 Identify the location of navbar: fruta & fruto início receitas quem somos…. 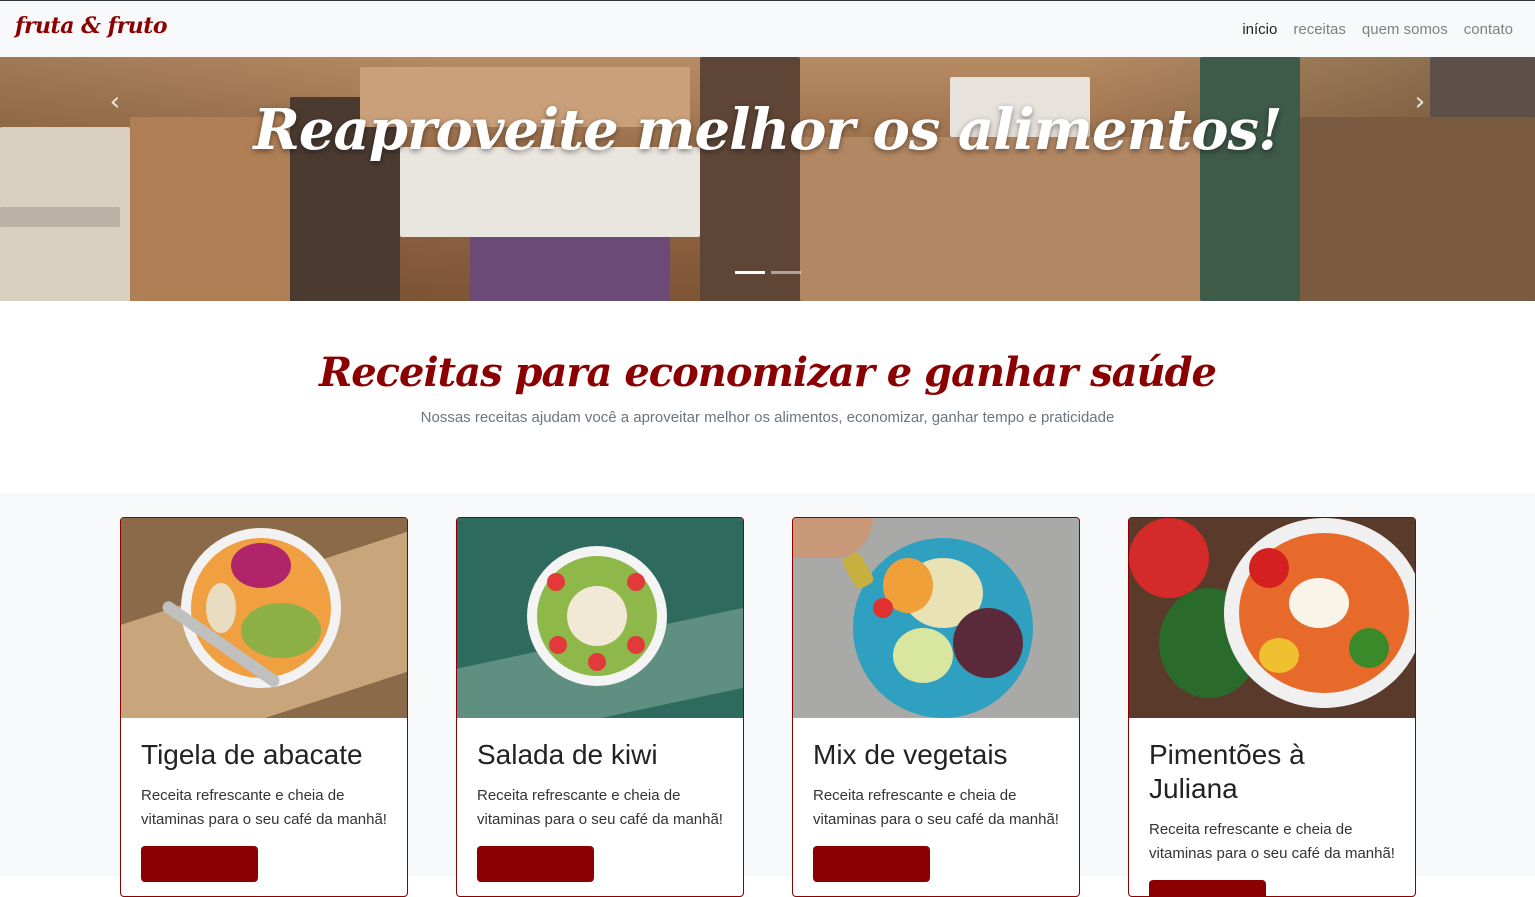
(767, 28).